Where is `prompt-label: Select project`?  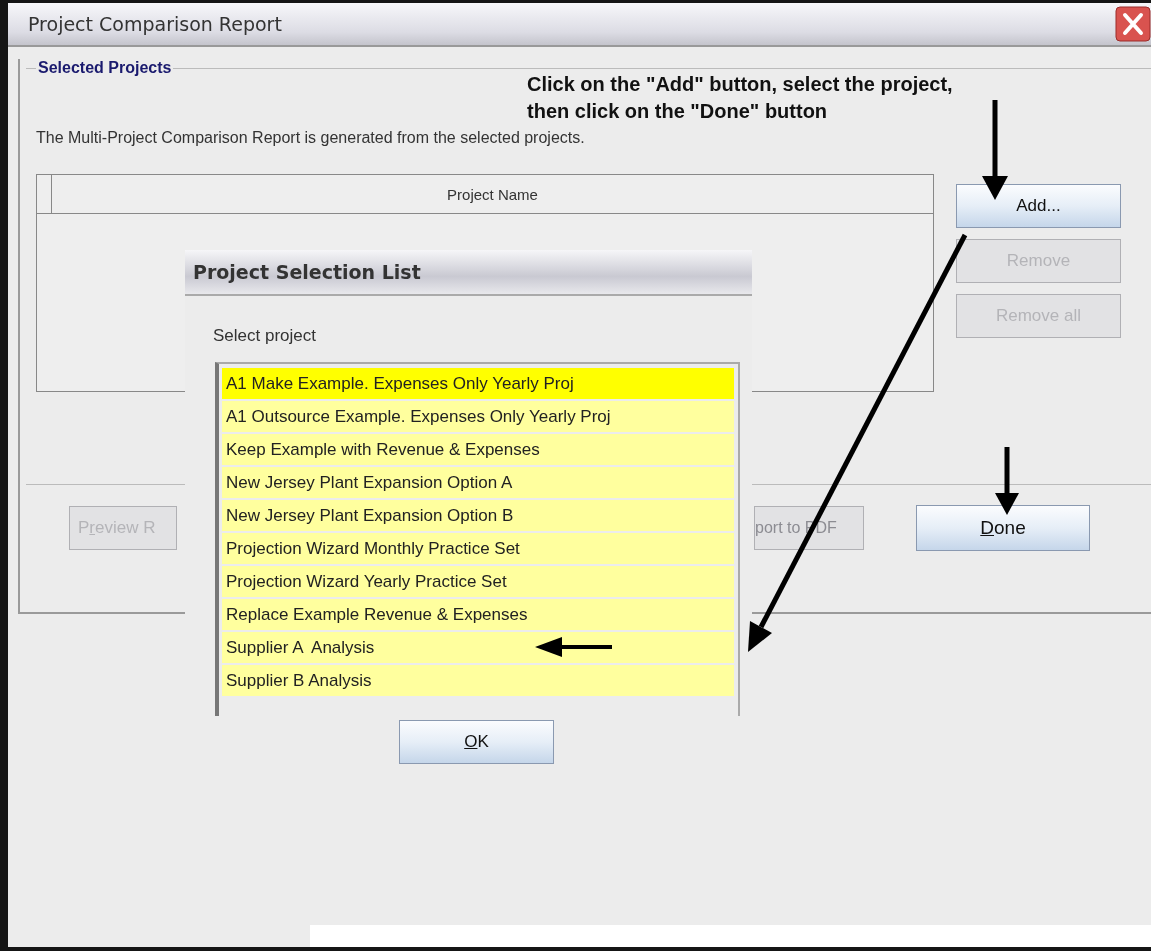
prompt-label: Select project is located at coordinates (265, 336).